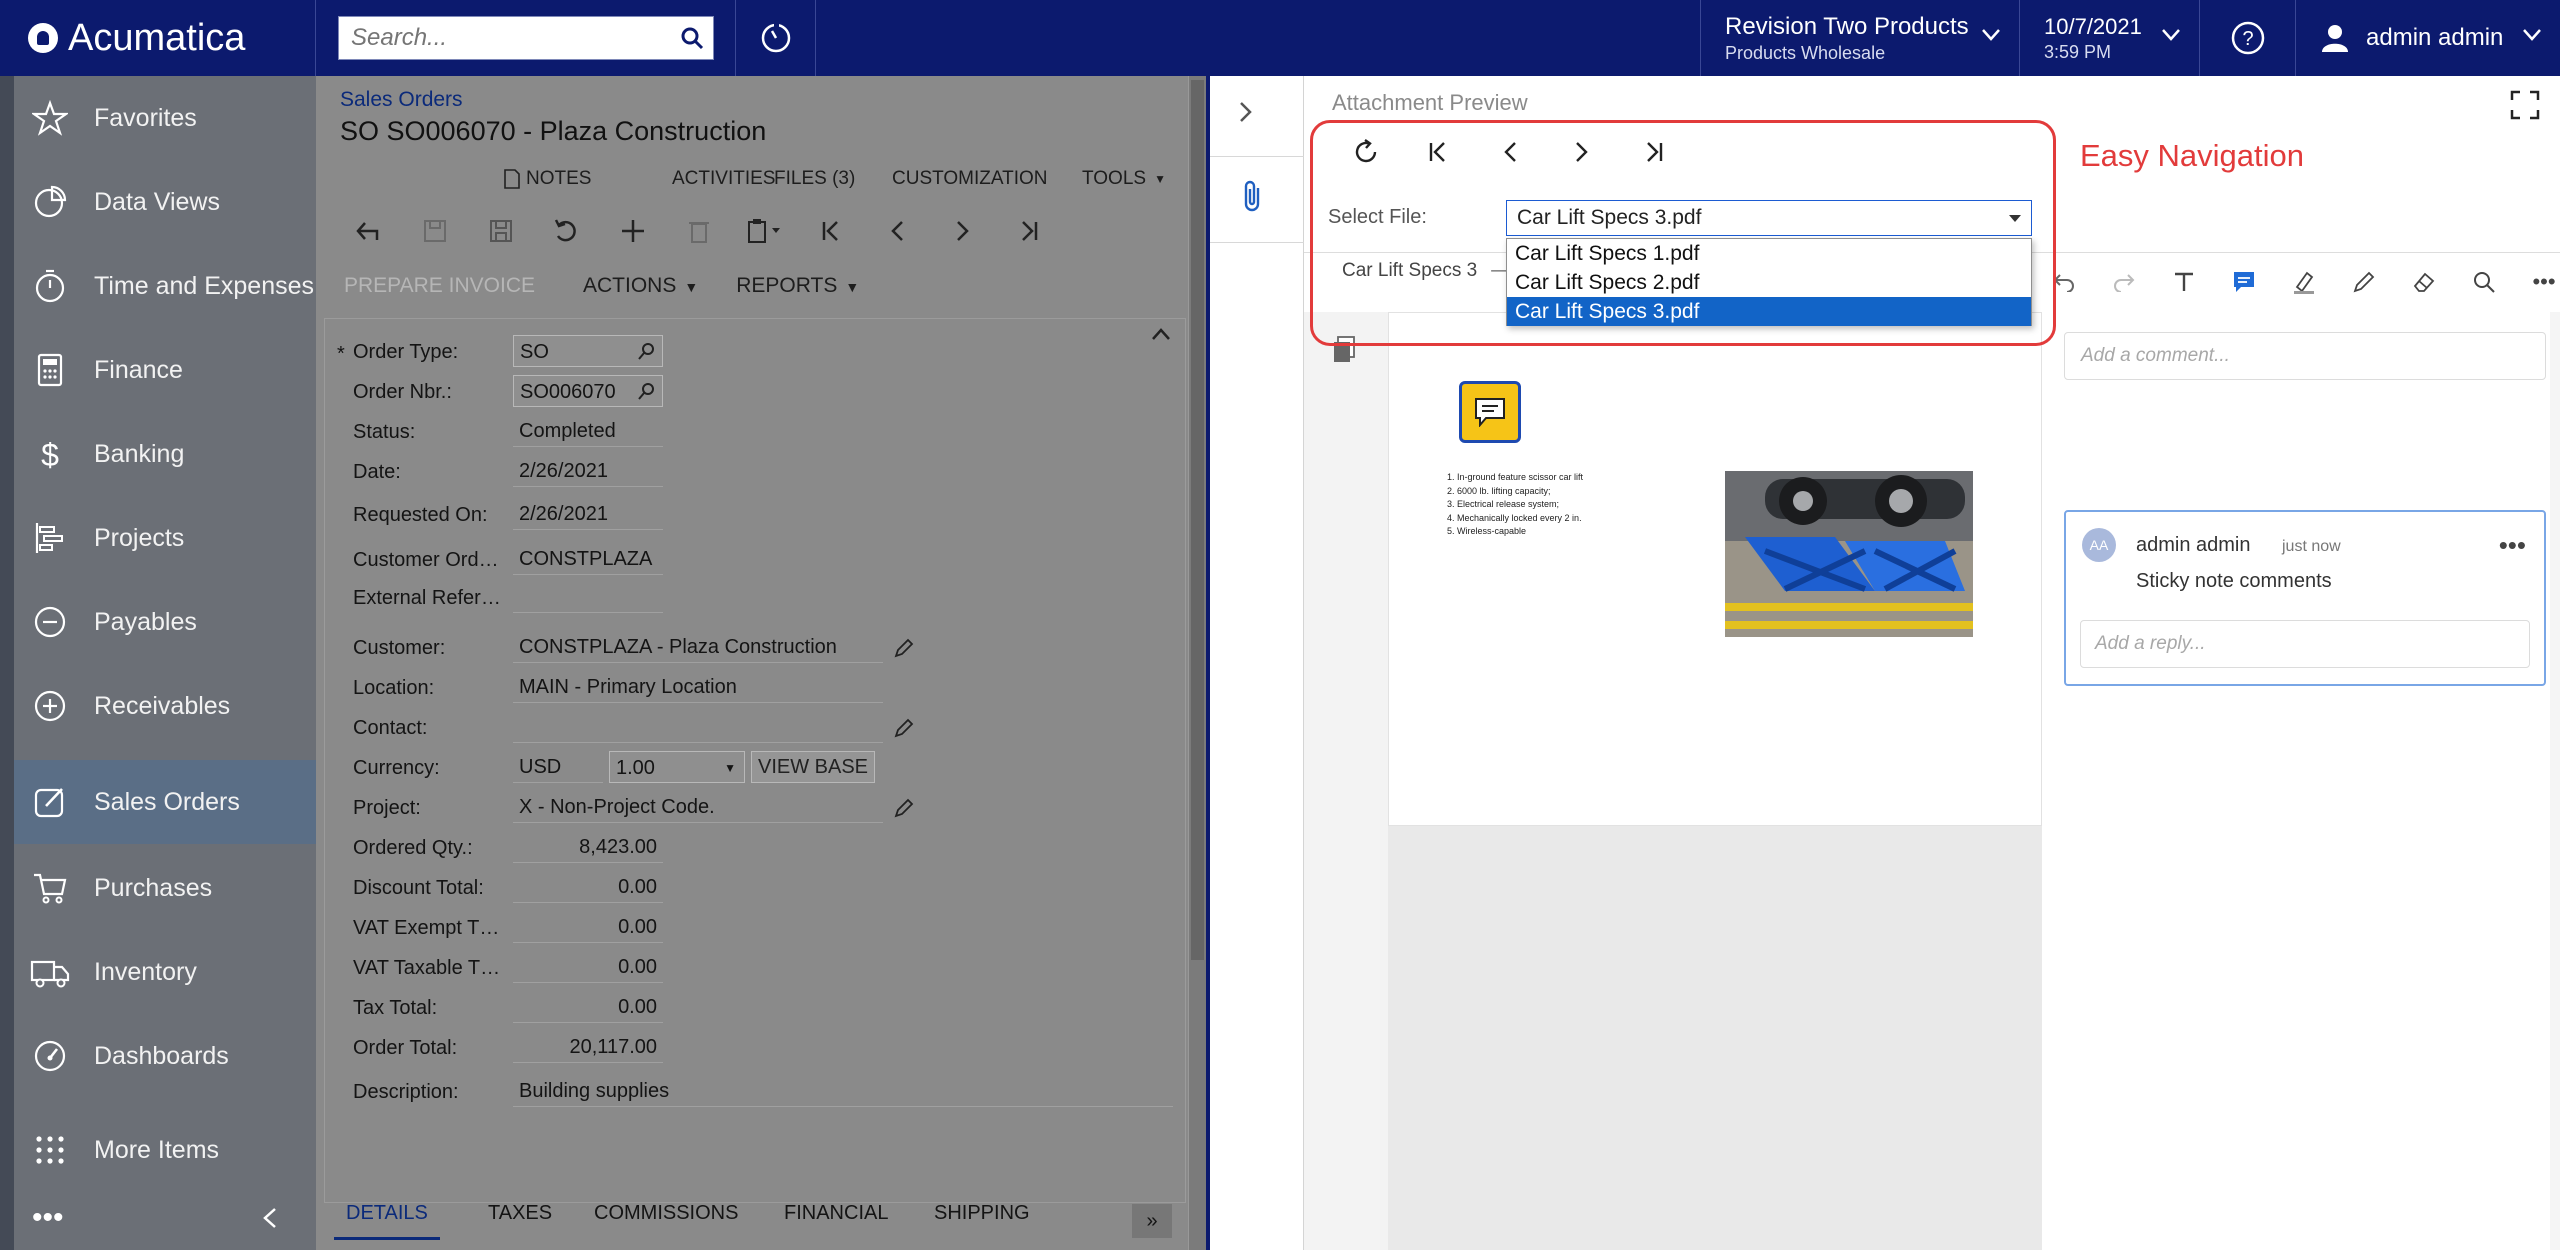 The height and width of the screenshot is (1250, 2560). Describe the element at coordinates (1124, 179) in the screenshot. I see `menu-tools: TOOLS ▼` at that location.